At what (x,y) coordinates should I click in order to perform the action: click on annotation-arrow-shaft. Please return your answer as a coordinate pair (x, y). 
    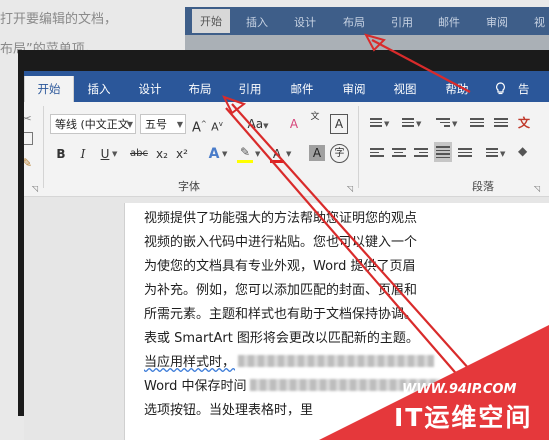
    Looking at the image, I should click on (421, 66).